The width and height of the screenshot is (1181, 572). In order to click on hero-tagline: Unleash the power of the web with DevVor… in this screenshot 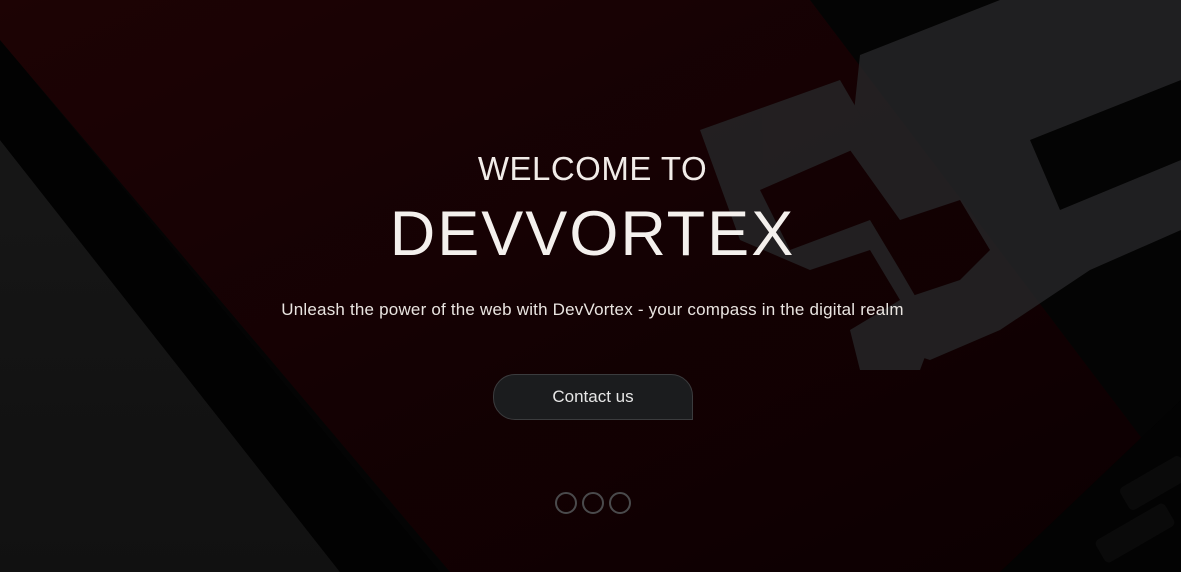, I will do `click(592, 309)`.